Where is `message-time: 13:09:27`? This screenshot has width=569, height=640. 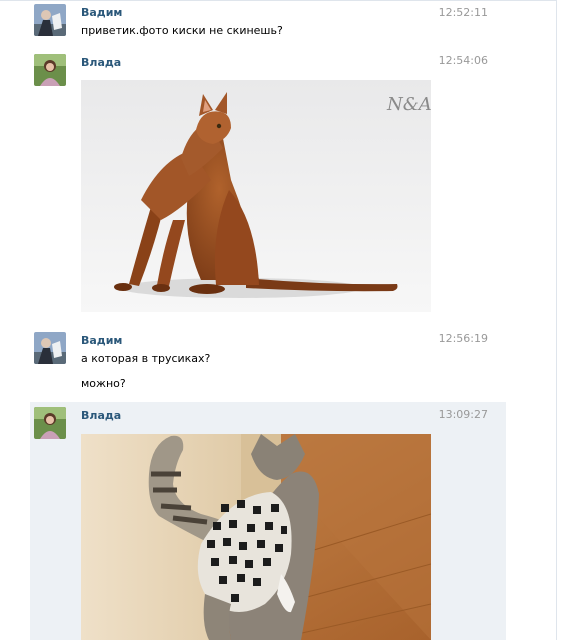
message-time: 13:09:27 is located at coordinates (459, 414).